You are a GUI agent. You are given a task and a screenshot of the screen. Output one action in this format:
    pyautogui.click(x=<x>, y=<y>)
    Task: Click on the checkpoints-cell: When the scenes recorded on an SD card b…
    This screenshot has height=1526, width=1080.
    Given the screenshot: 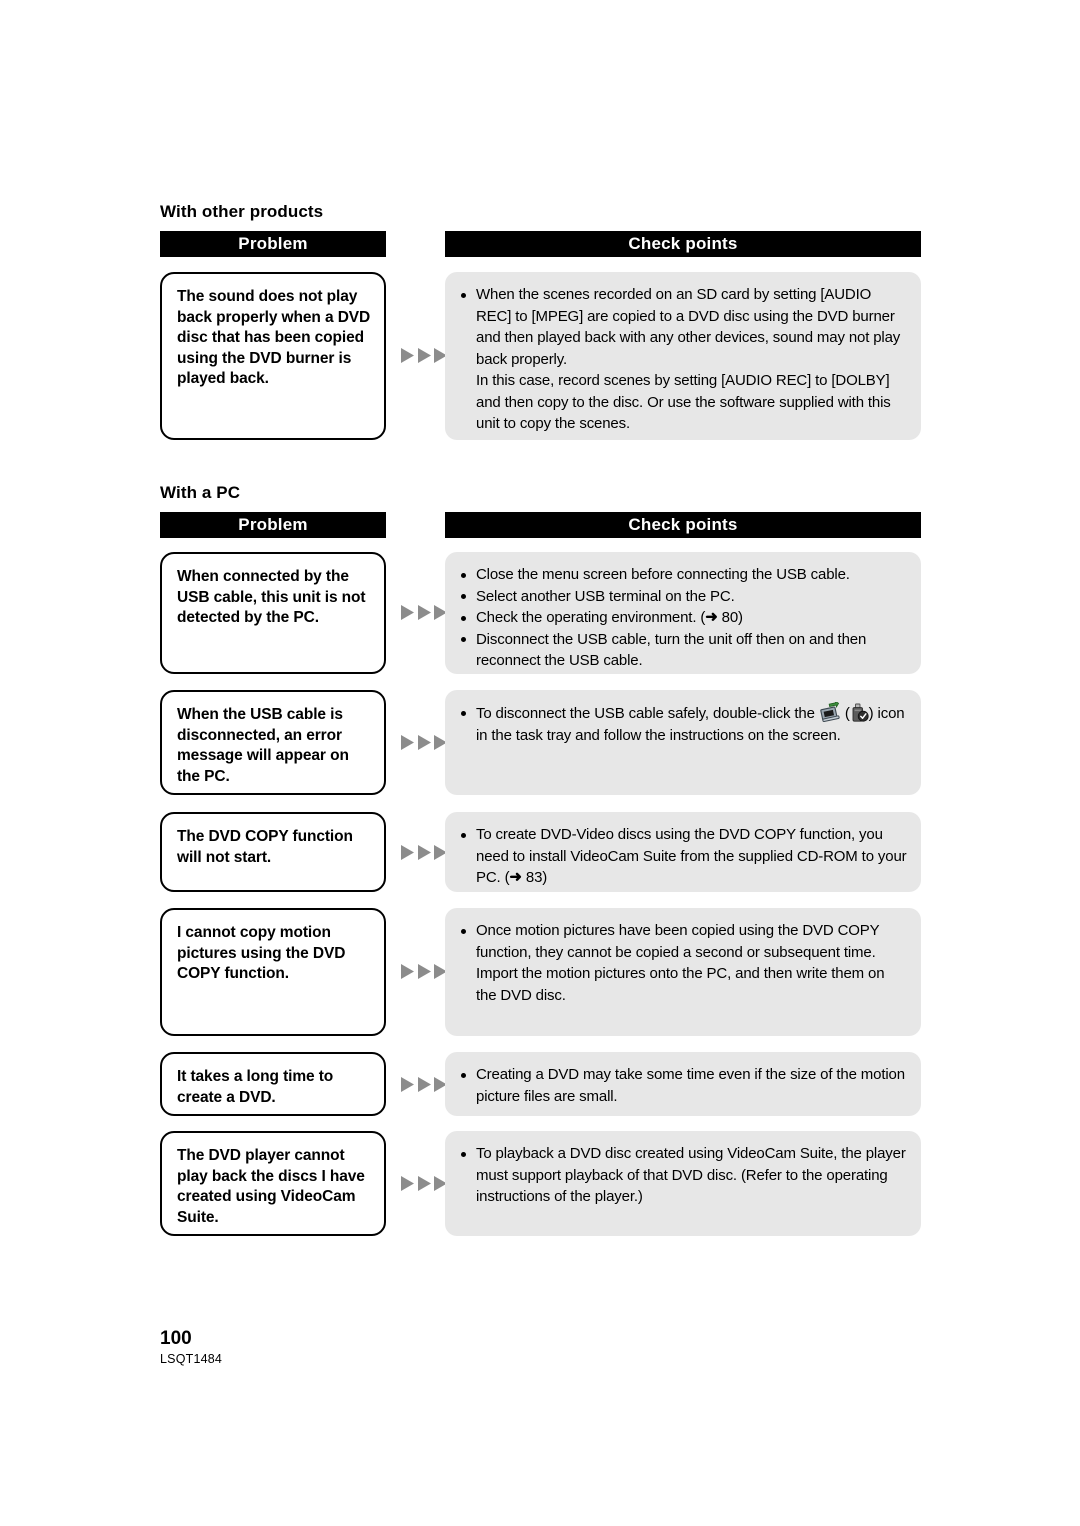 What is the action you would take?
    pyautogui.click(x=683, y=356)
    